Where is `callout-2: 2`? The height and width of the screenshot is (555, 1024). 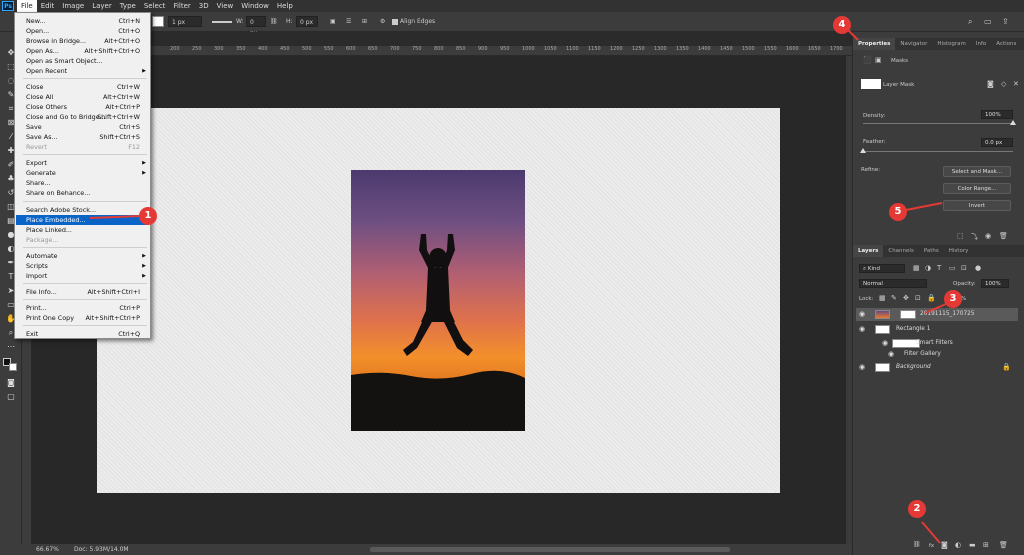 callout-2: 2 is located at coordinates (917, 509).